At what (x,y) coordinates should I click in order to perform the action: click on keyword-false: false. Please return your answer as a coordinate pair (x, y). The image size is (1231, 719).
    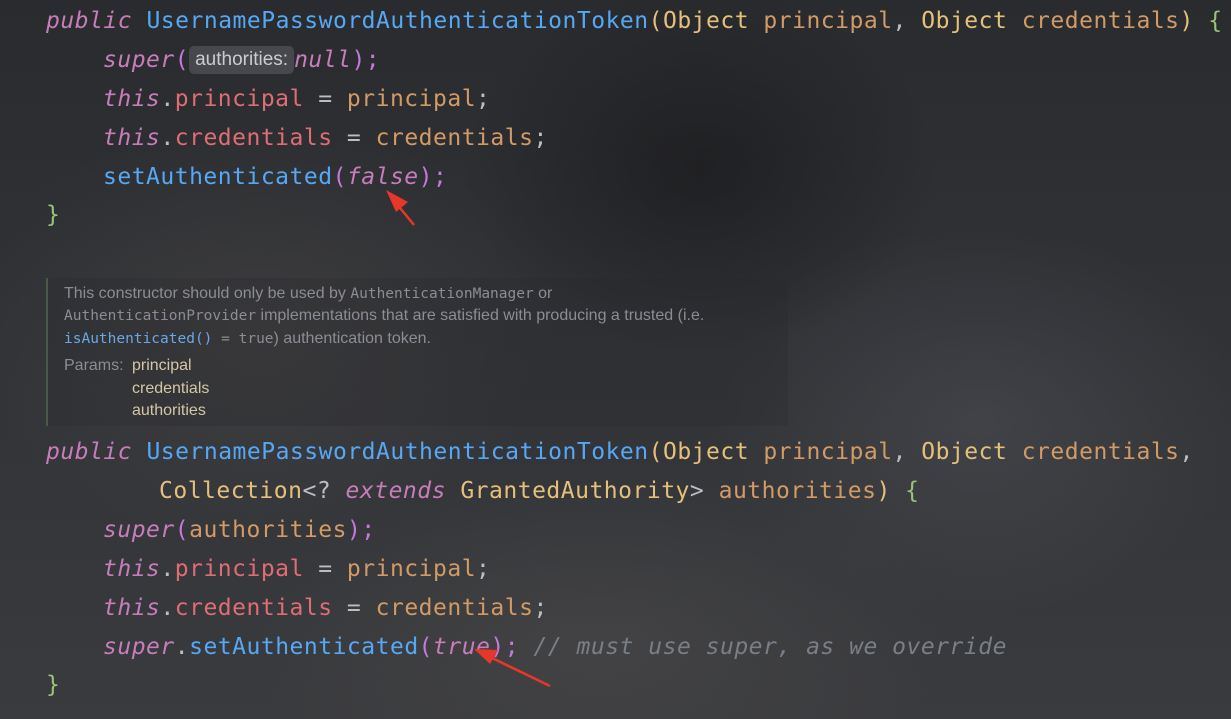
    Looking at the image, I should click on (382, 177).